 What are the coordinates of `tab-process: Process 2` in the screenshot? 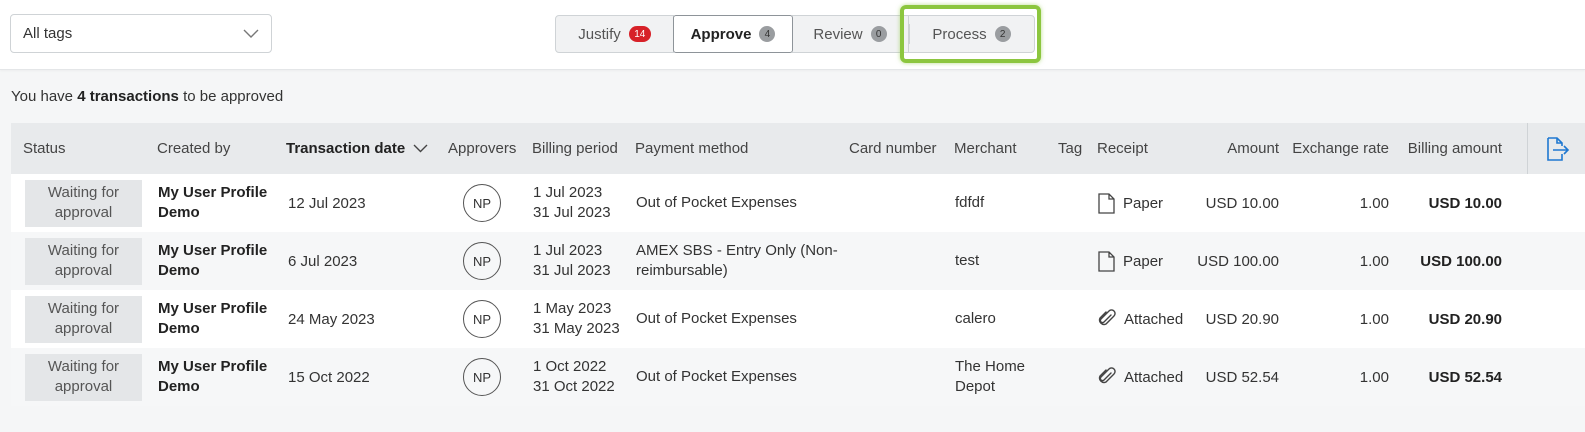 It's located at (971, 34).